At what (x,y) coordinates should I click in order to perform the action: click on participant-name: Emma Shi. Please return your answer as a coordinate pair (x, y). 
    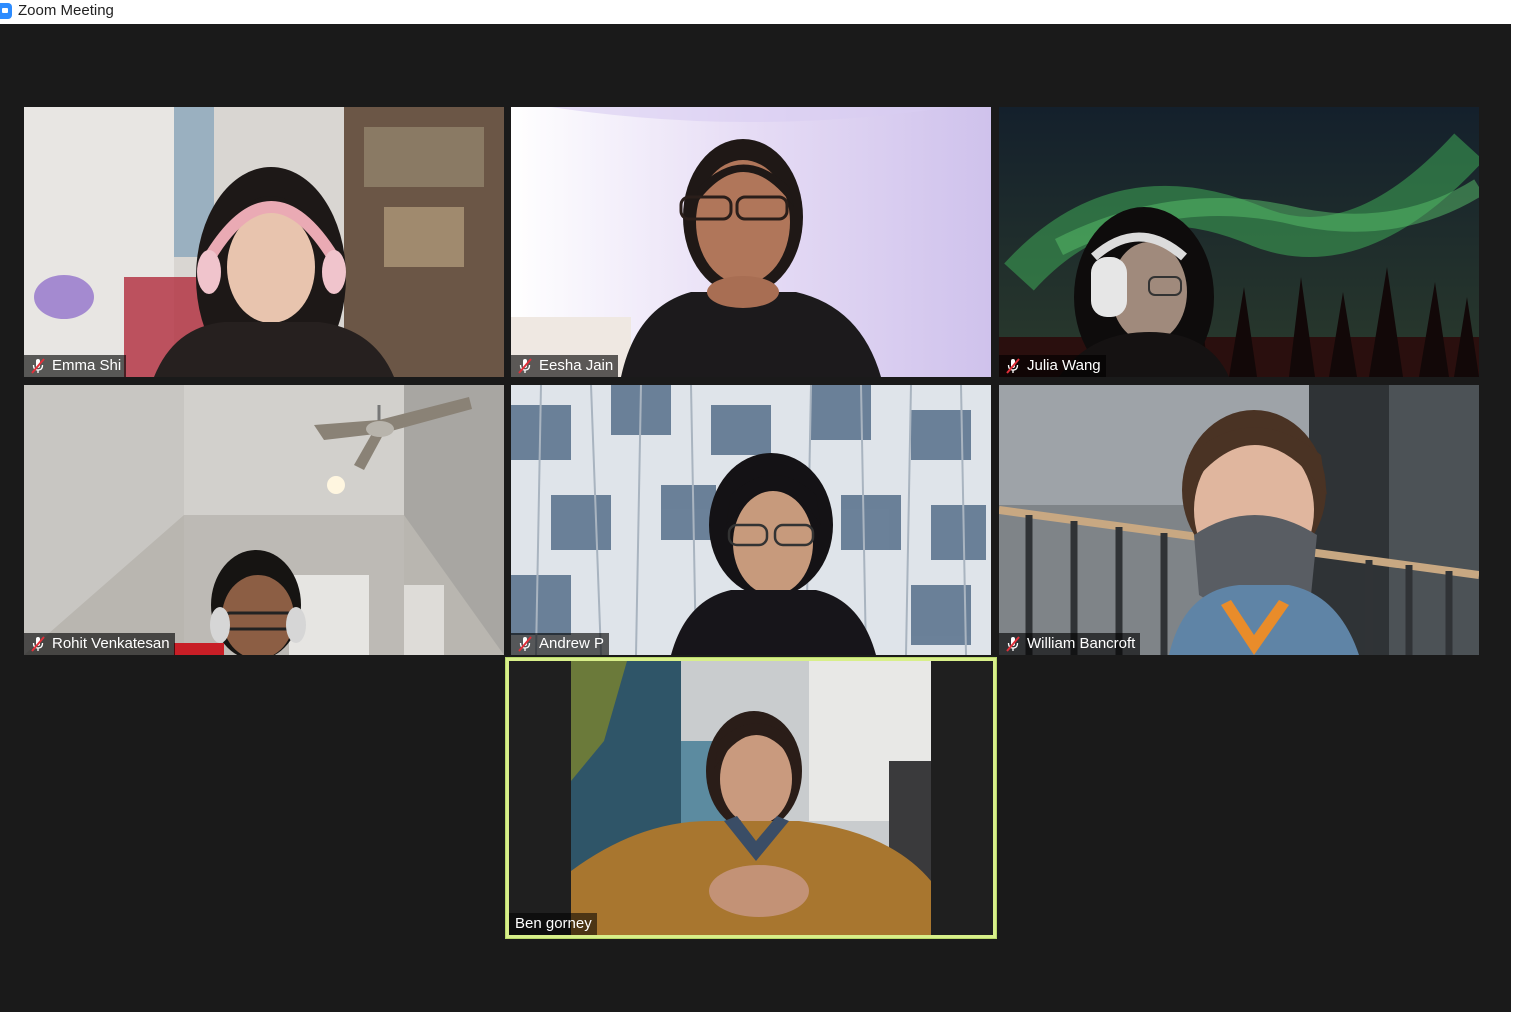
    Looking at the image, I should click on (87, 365).